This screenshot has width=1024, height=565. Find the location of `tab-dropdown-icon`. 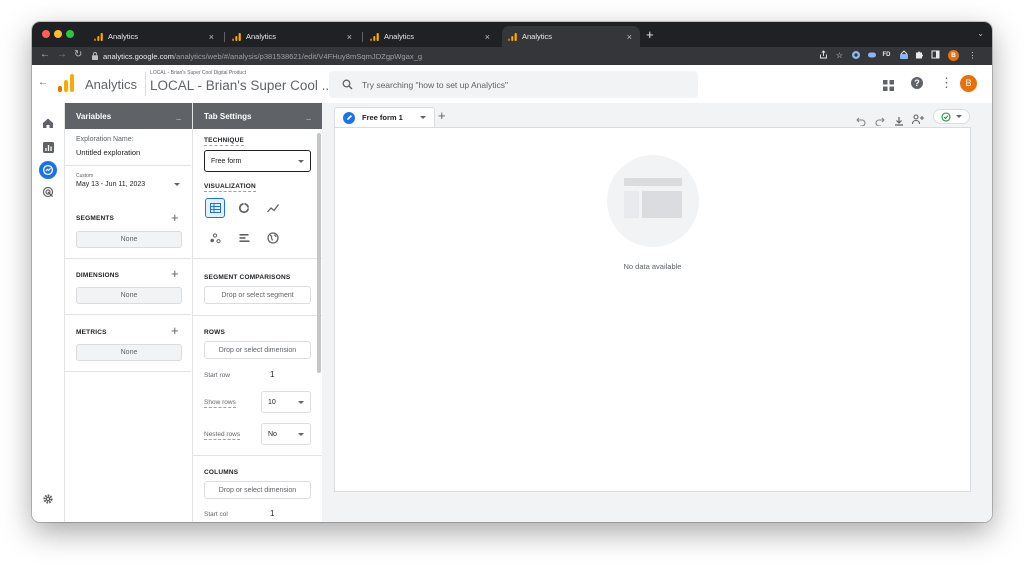

tab-dropdown-icon is located at coordinates (422, 117).